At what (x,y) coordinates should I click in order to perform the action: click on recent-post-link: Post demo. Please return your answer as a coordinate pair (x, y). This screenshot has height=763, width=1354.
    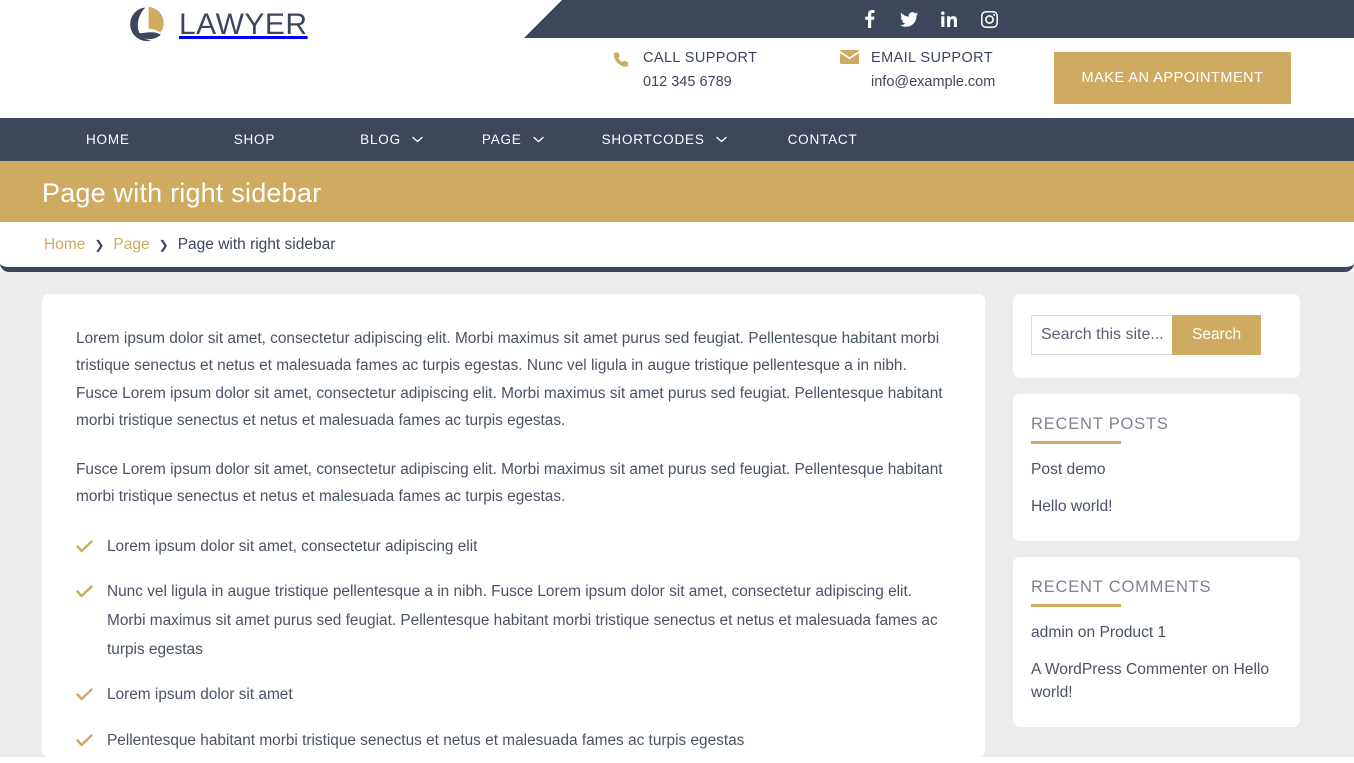
    Looking at the image, I should click on (1068, 469).